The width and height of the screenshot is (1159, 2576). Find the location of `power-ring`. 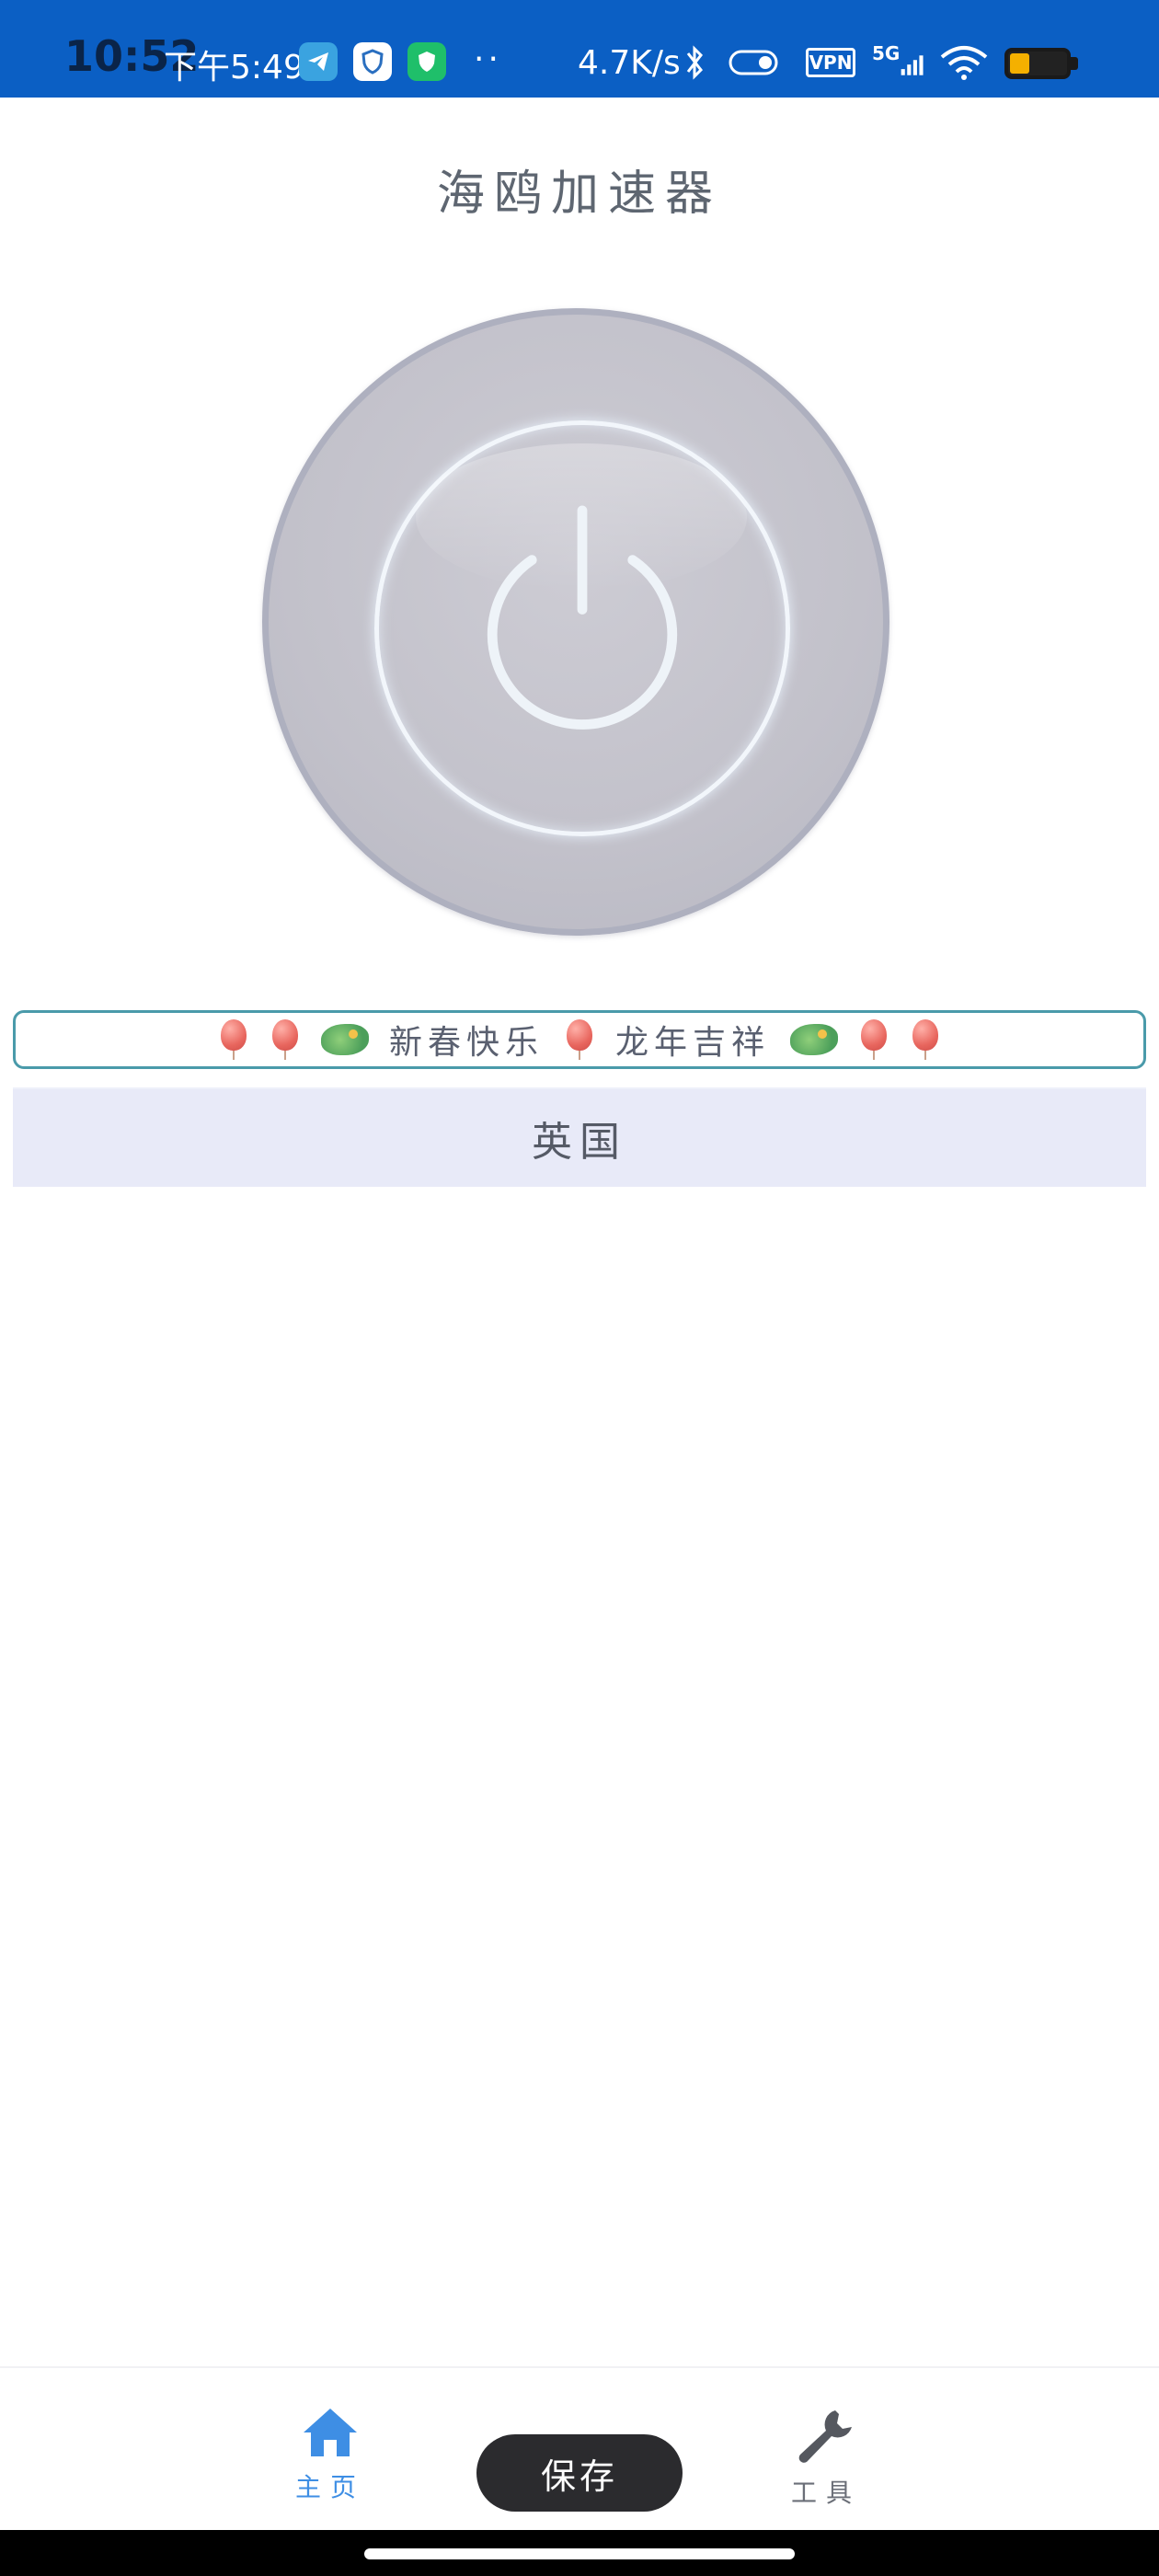

power-ring is located at coordinates (582, 628).